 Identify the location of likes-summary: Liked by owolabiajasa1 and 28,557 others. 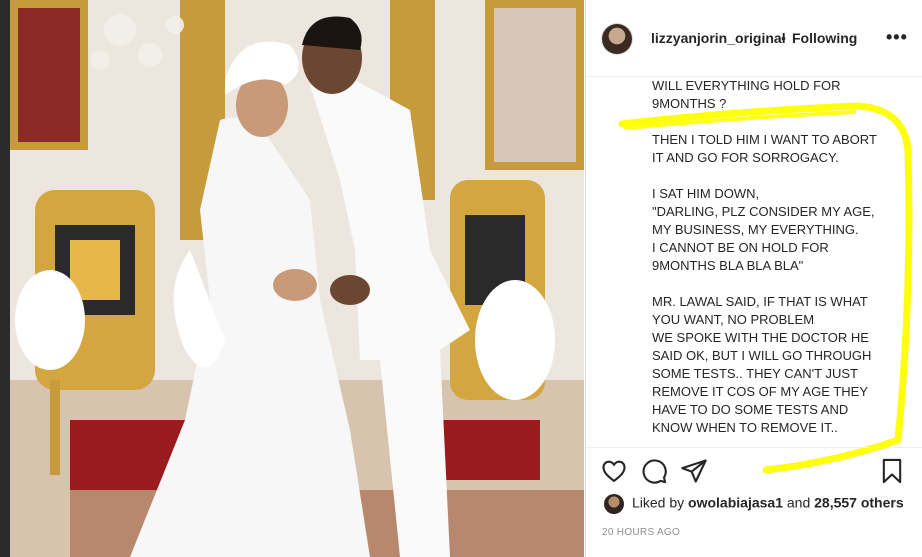
(754, 506).